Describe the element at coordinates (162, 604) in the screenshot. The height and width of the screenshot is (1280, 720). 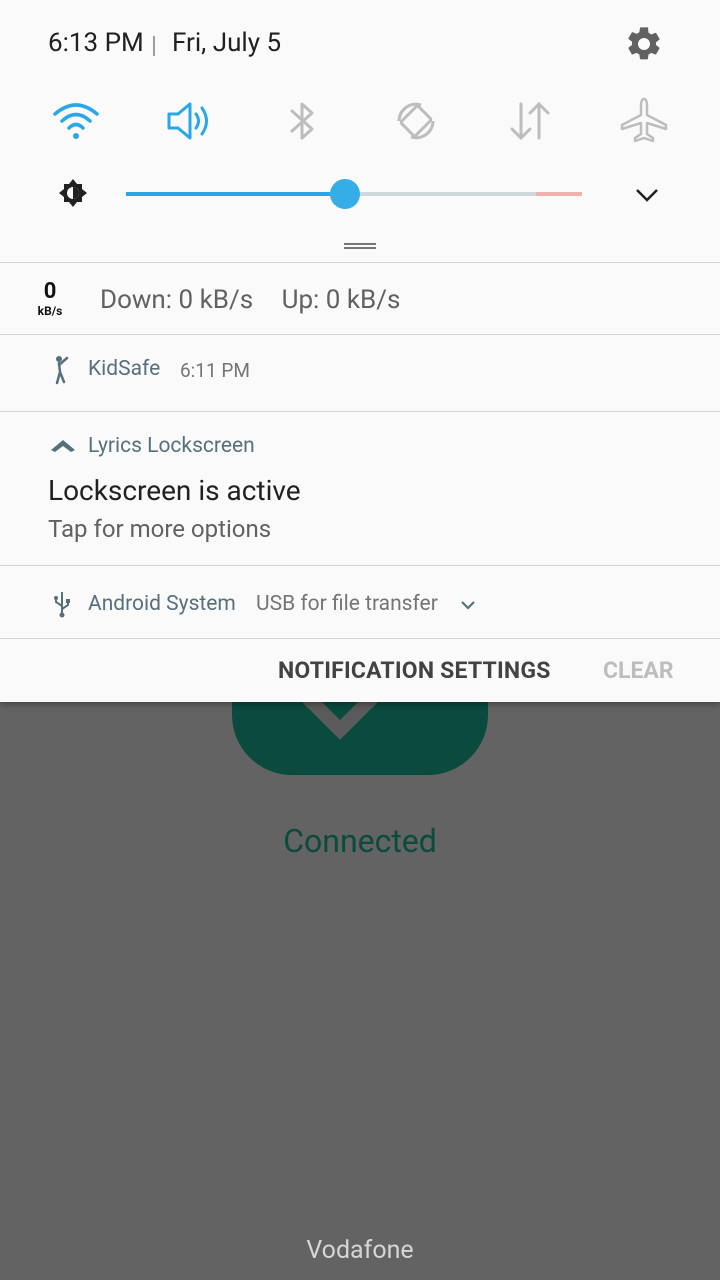
I see `system-app-name: Android System` at that location.